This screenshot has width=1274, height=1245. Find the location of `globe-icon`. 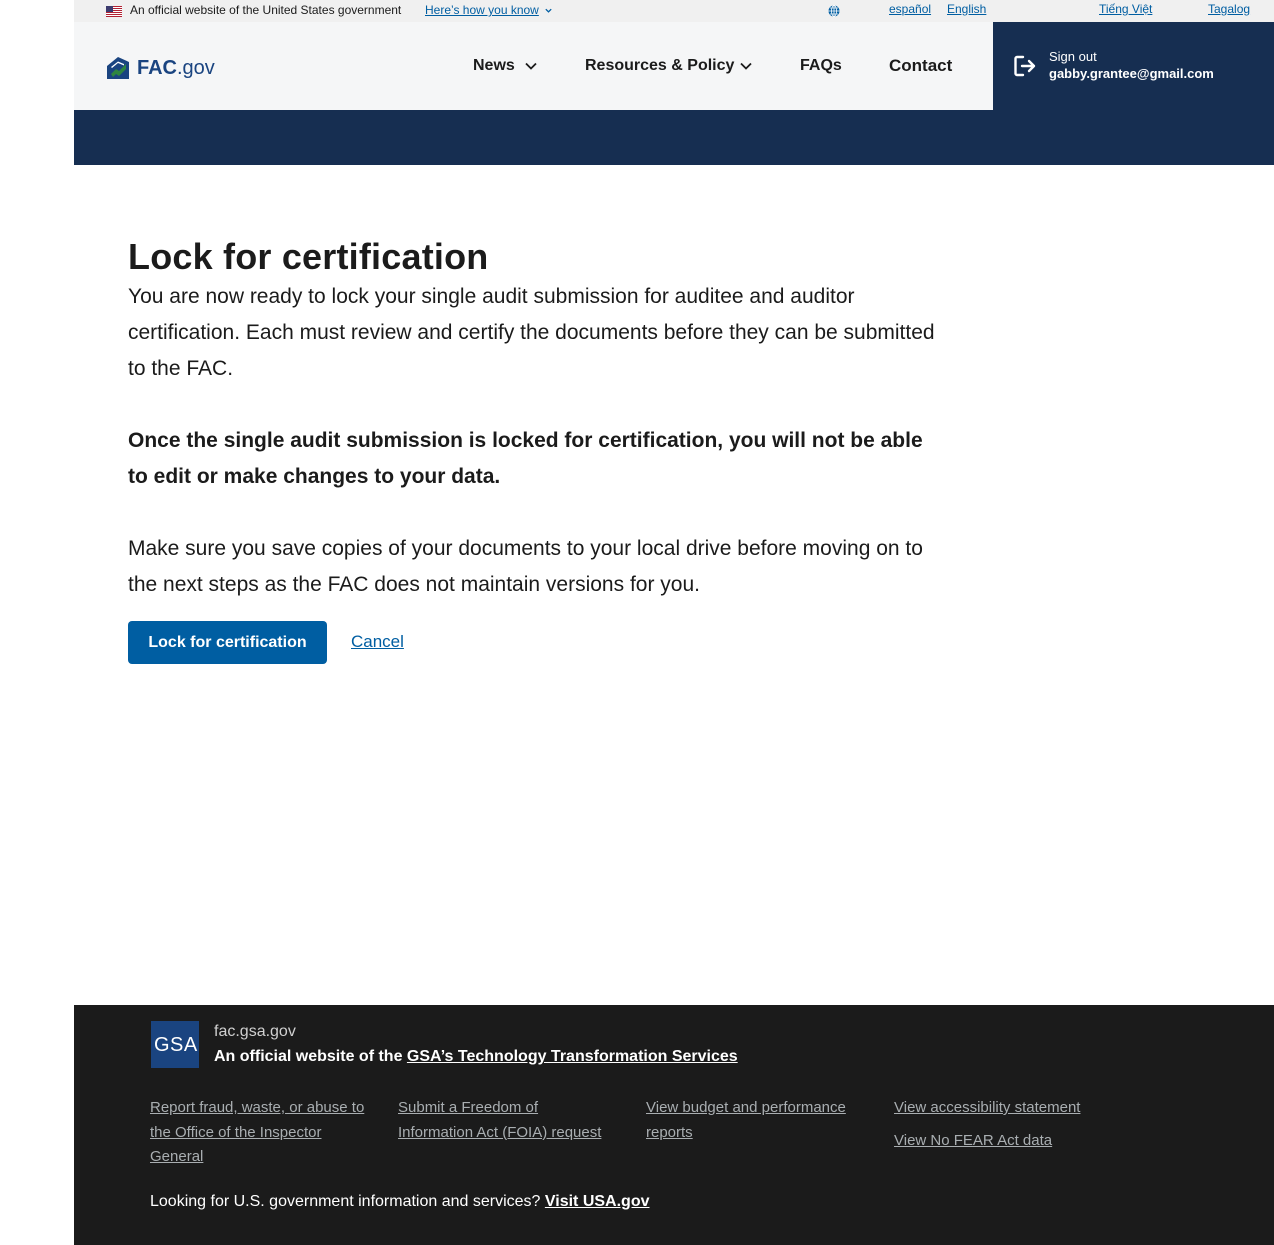

globe-icon is located at coordinates (834, 11).